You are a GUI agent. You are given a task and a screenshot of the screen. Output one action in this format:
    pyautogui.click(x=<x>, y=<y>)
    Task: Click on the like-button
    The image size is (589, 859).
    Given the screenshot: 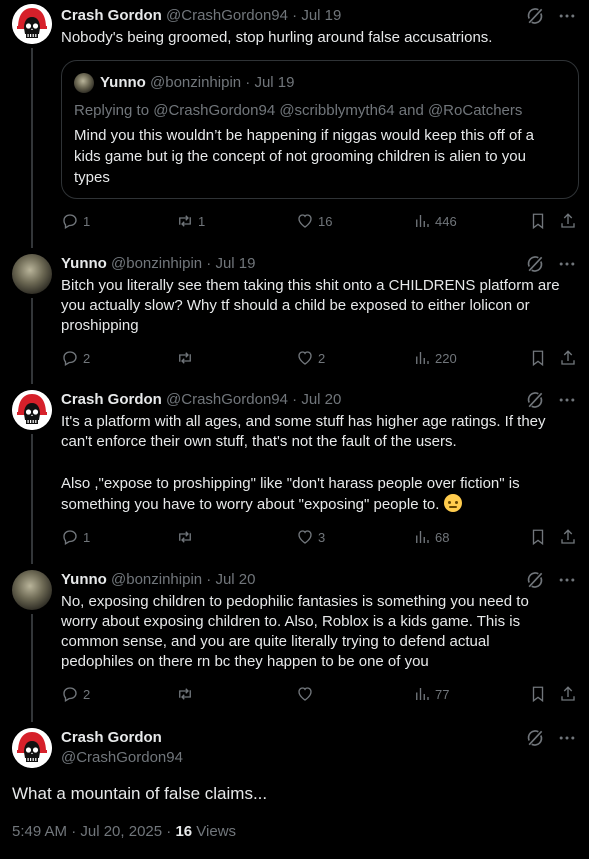 What is the action you would take?
    pyautogui.click(x=307, y=694)
    